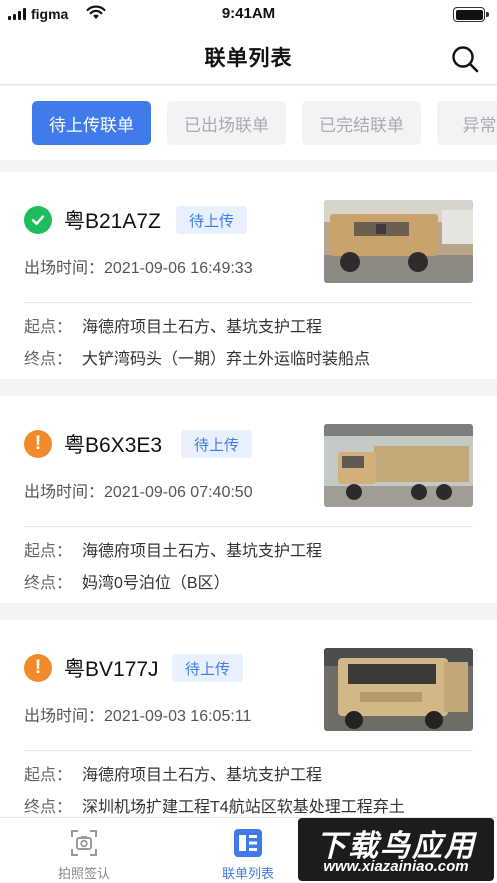  I want to click on end-point-row: 终点： 大铲湾码头（一期）弃土外运临时装船点, so click(197, 357).